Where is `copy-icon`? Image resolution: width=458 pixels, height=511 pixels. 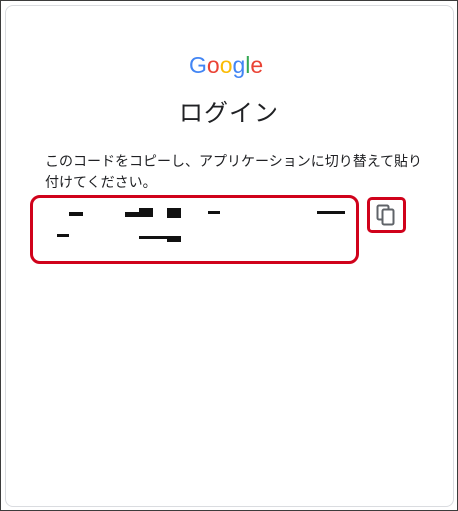
copy-icon is located at coordinates (385, 215).